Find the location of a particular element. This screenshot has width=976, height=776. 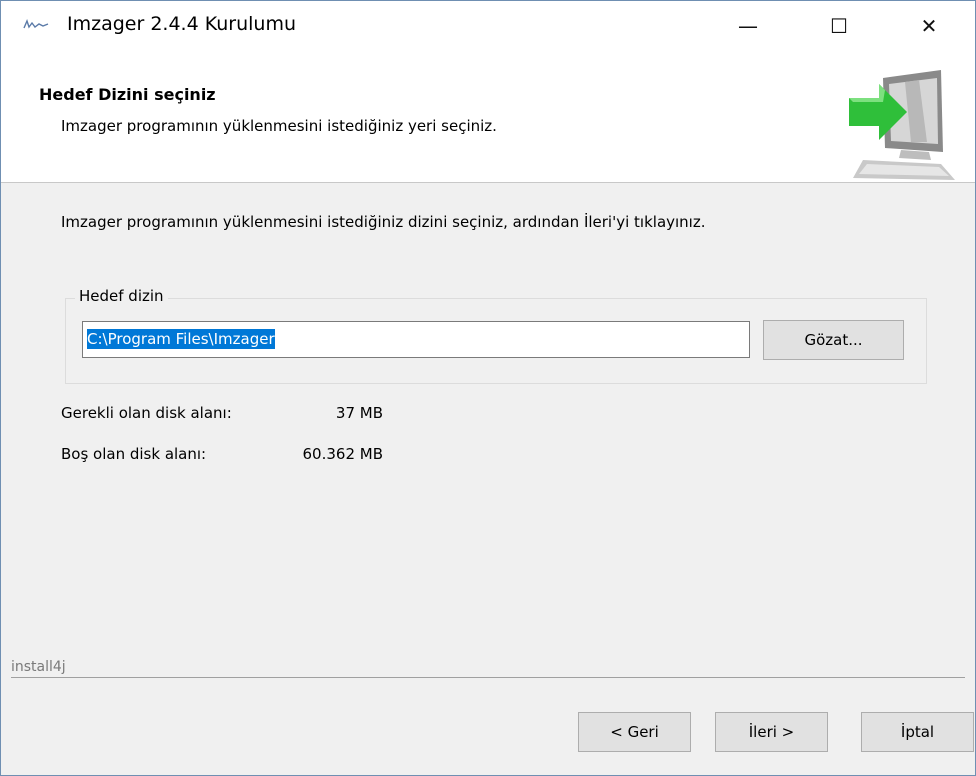

window-title: Imzager 2.4.4 Kurulumu is located at coordinates (181, 24).